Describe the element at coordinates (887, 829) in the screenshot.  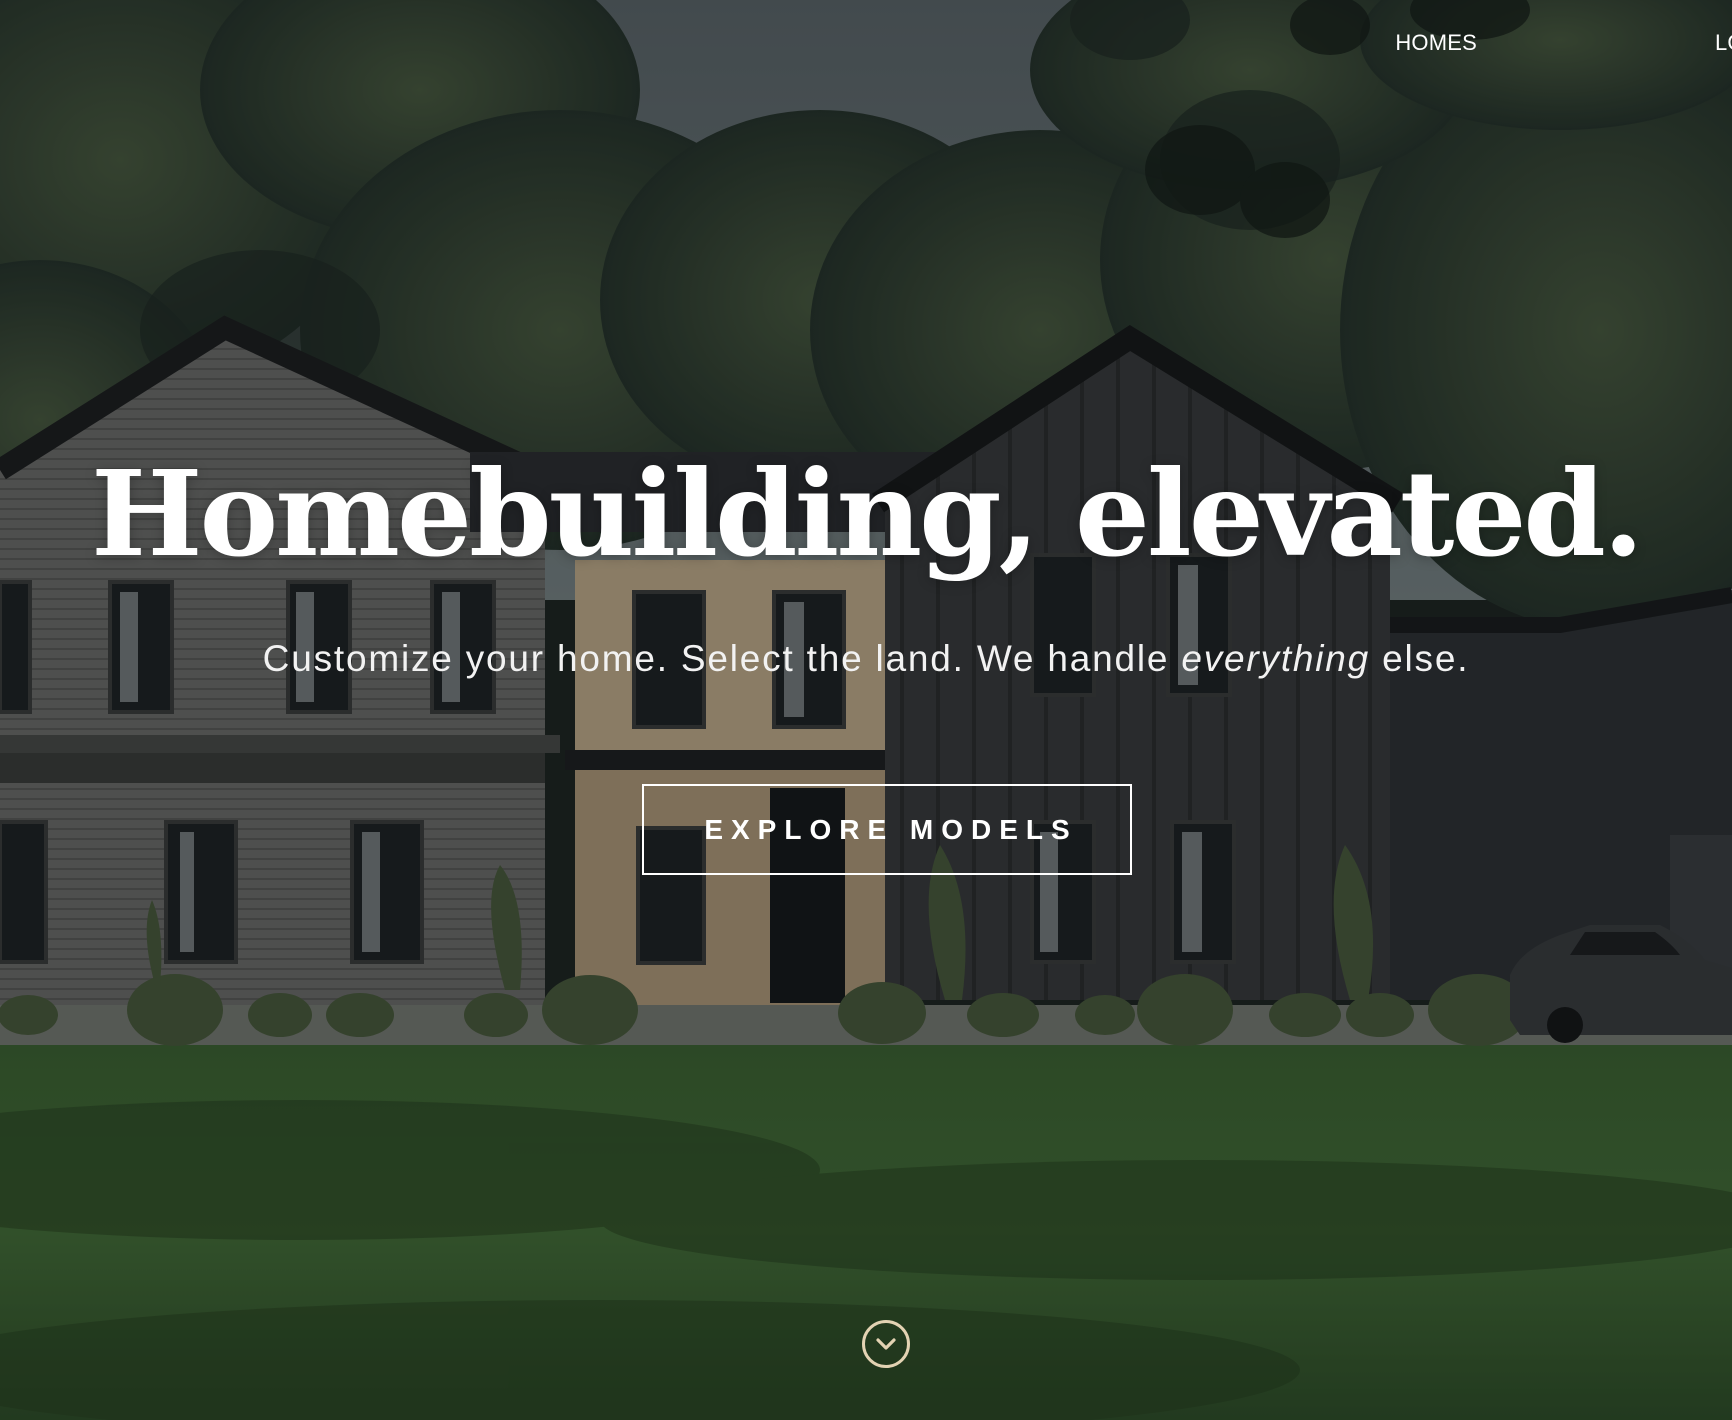
I see `explore-models-button: EXPLORE MODELS` at that location.